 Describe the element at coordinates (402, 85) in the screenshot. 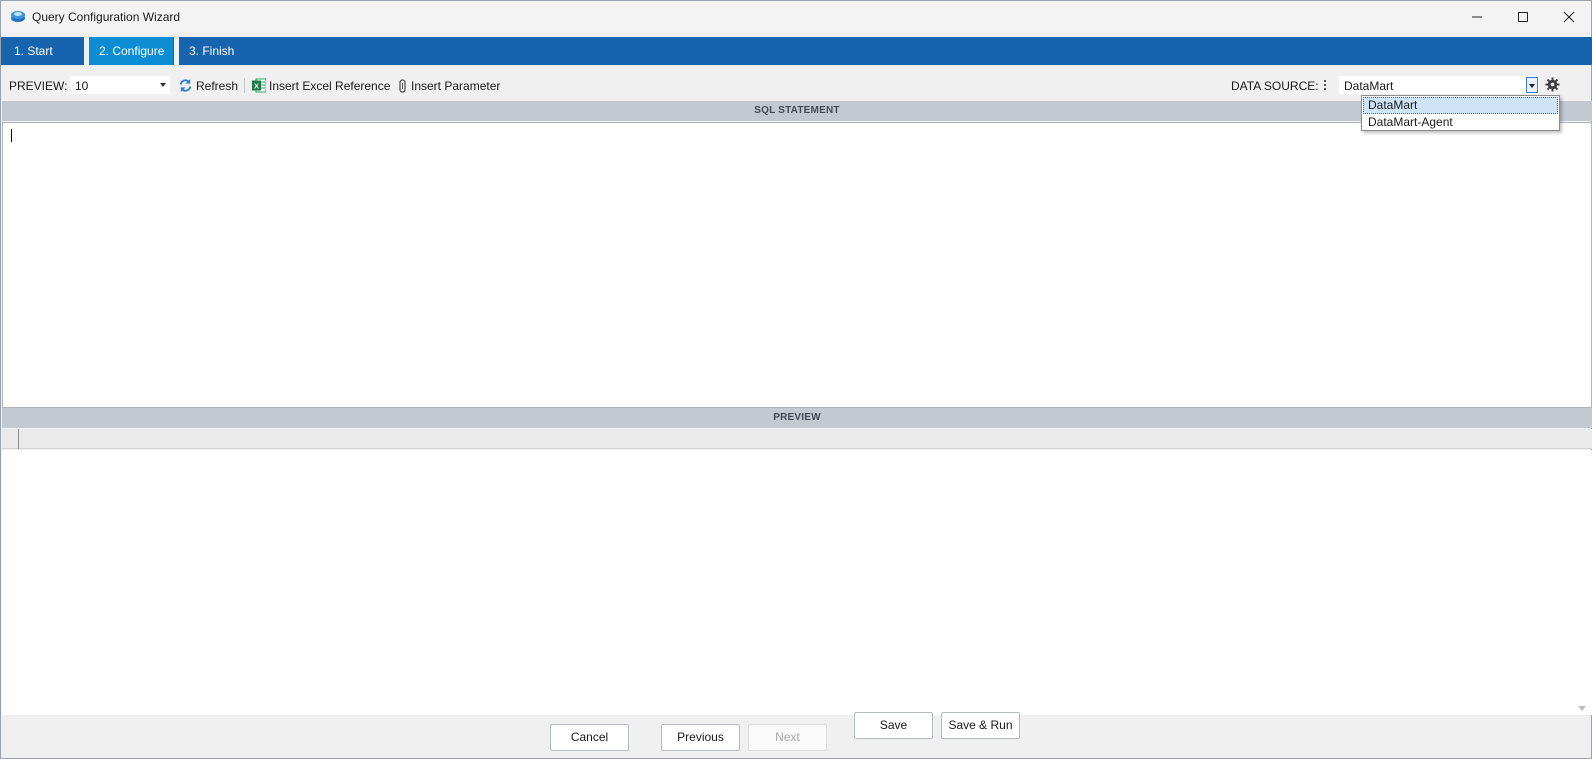

I see `parameter-icon` at that location.